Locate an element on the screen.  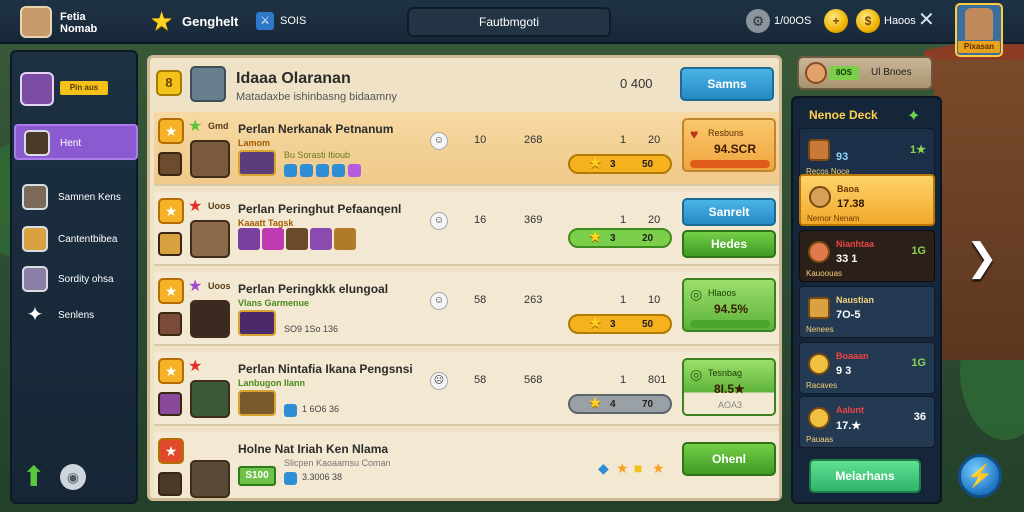
deck-card: Boaaan 9 3 Racaves 1G is located at coordinates (867, 368).